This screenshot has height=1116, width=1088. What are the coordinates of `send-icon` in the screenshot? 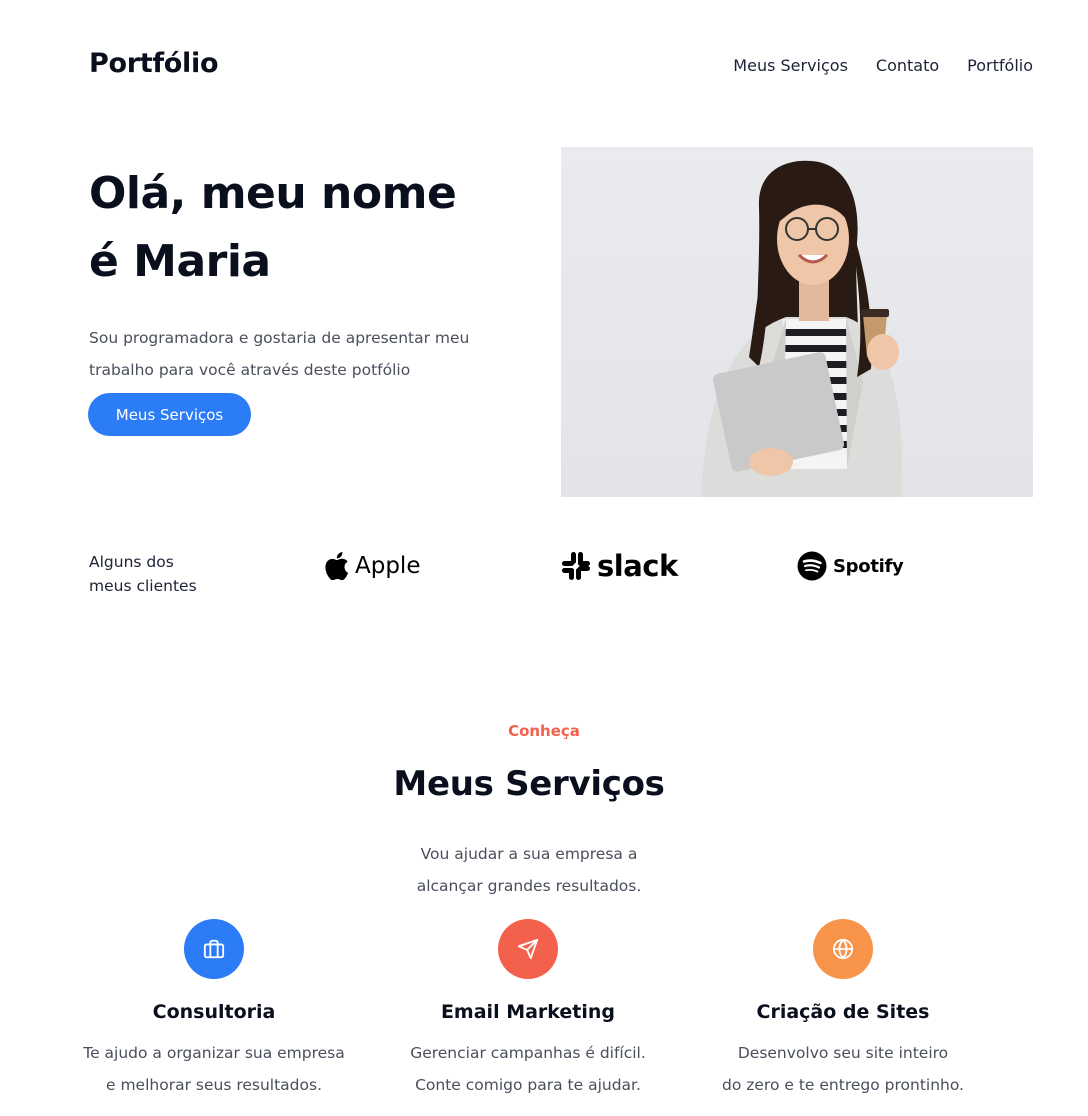 It's located at (528, 949).